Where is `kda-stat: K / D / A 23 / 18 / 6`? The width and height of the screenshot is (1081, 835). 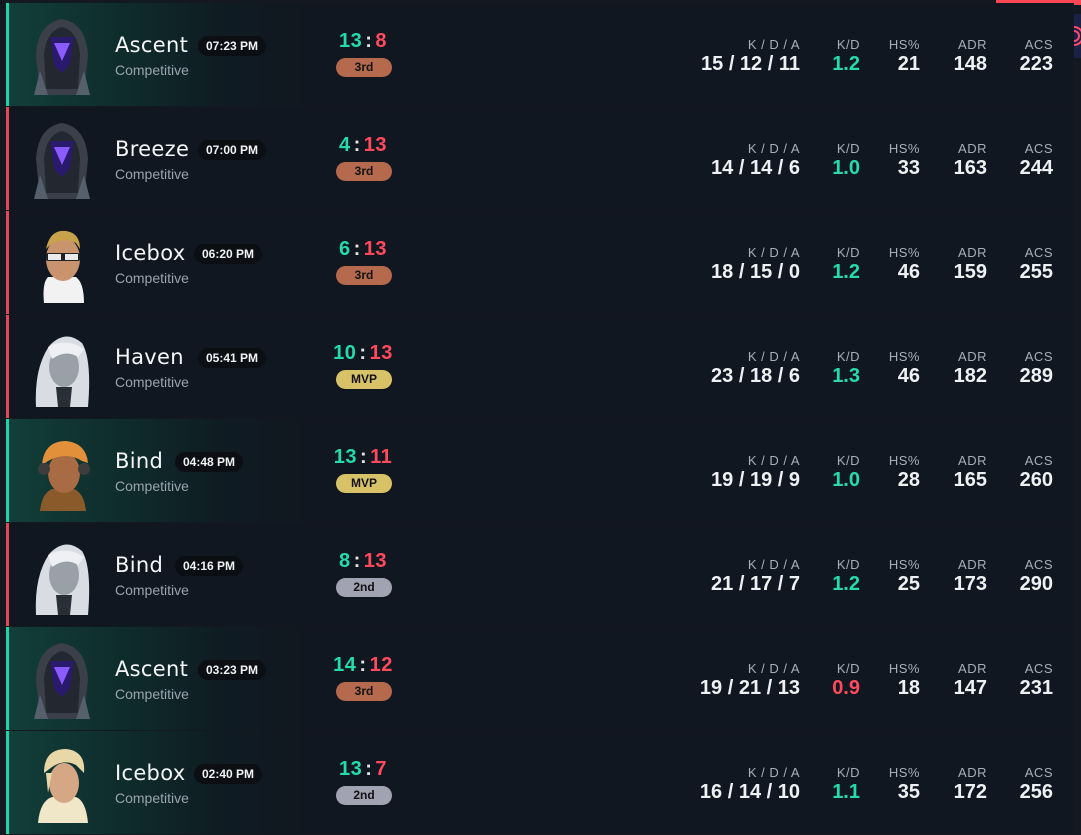 kda-stat: K / D / A 23 / 18 / 6 is located at coordinates (755, 368).